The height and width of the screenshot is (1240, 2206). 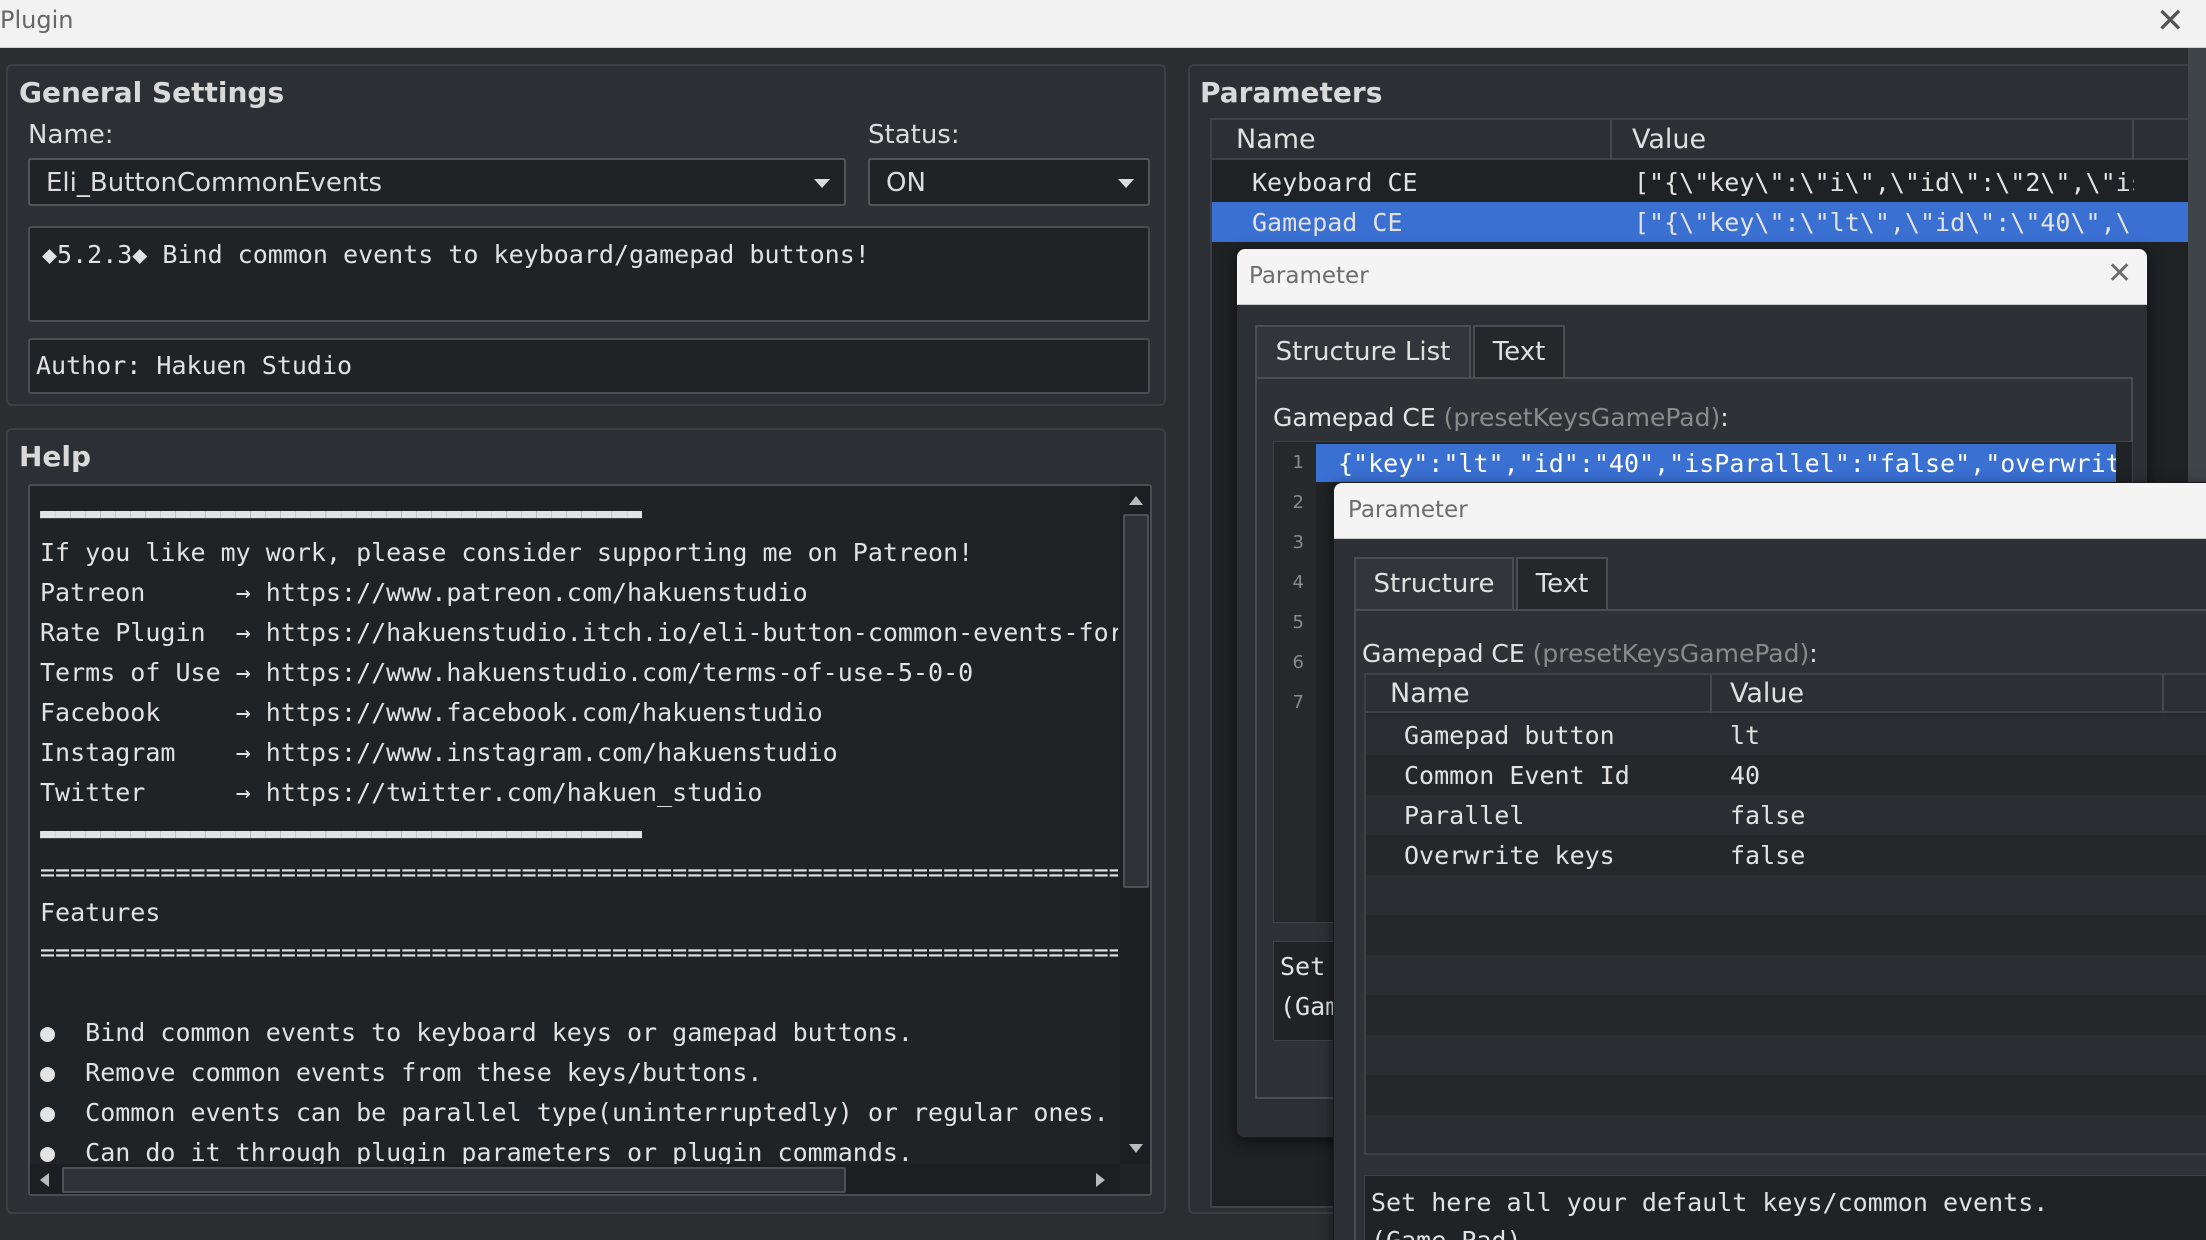 What do you see at coordinates (1298, 582) in the screenshot?
I see `line-number: 4` at bounding box center [1298, 582].